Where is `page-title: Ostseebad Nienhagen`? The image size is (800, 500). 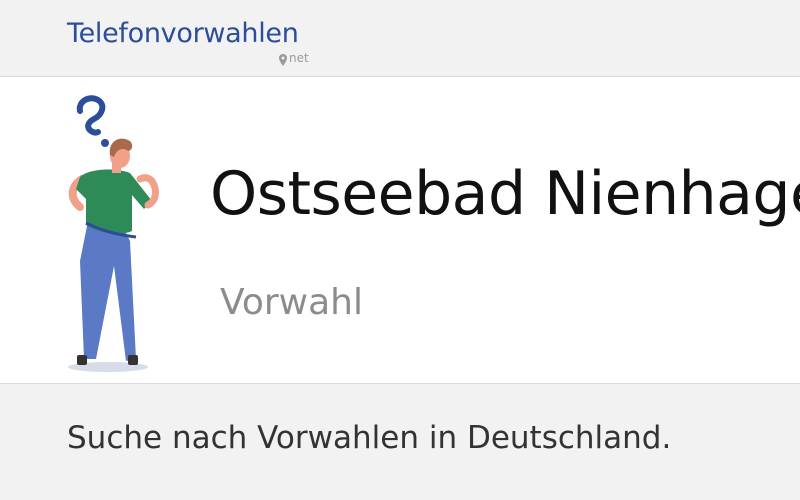
page-title: Ostseebad Nienhagen is located at coordinates (505, 194).